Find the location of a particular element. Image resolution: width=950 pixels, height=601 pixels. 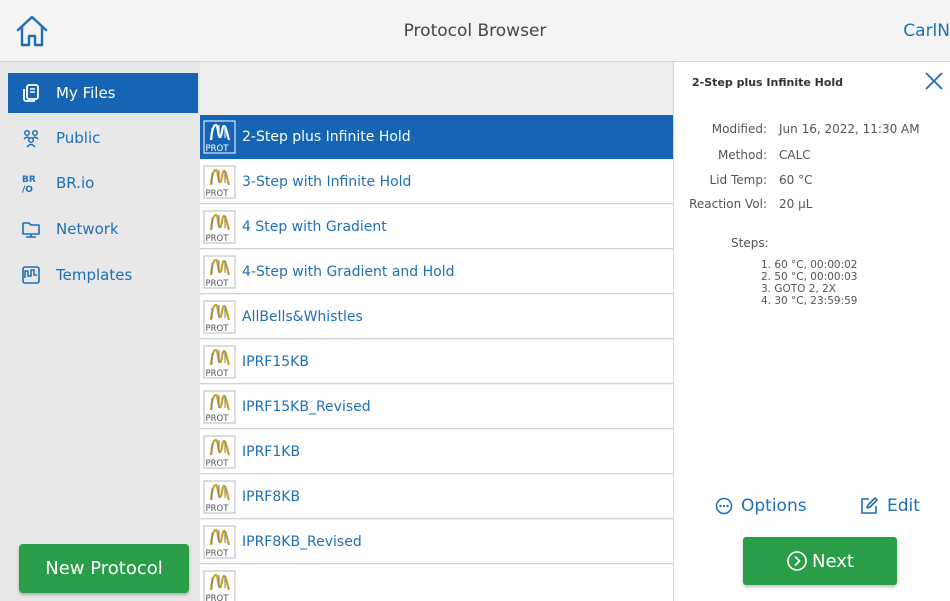

people-icon is located at coordinates (31, 138).